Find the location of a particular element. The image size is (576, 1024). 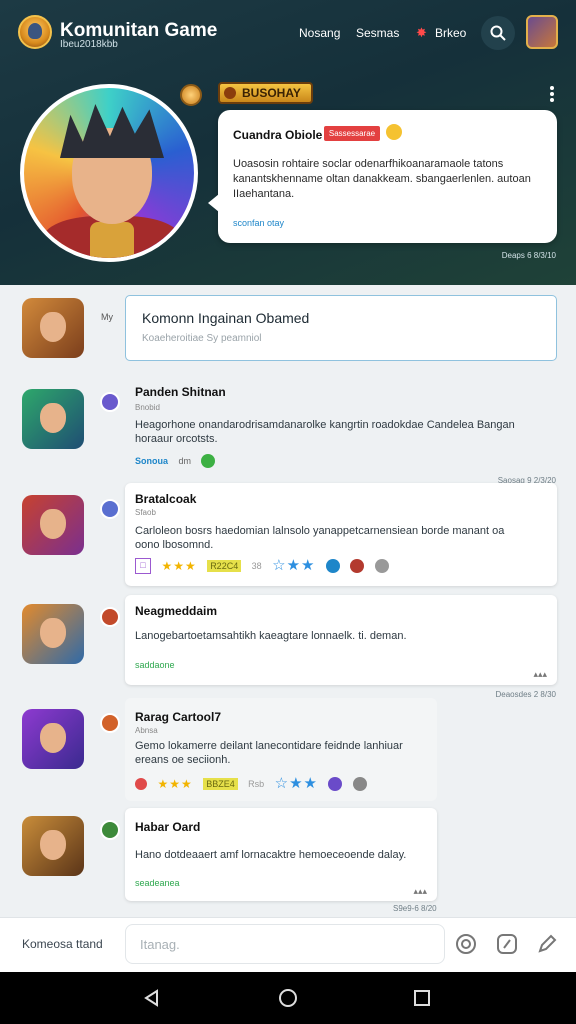

my-avatar is located at coordinates (53, 328).